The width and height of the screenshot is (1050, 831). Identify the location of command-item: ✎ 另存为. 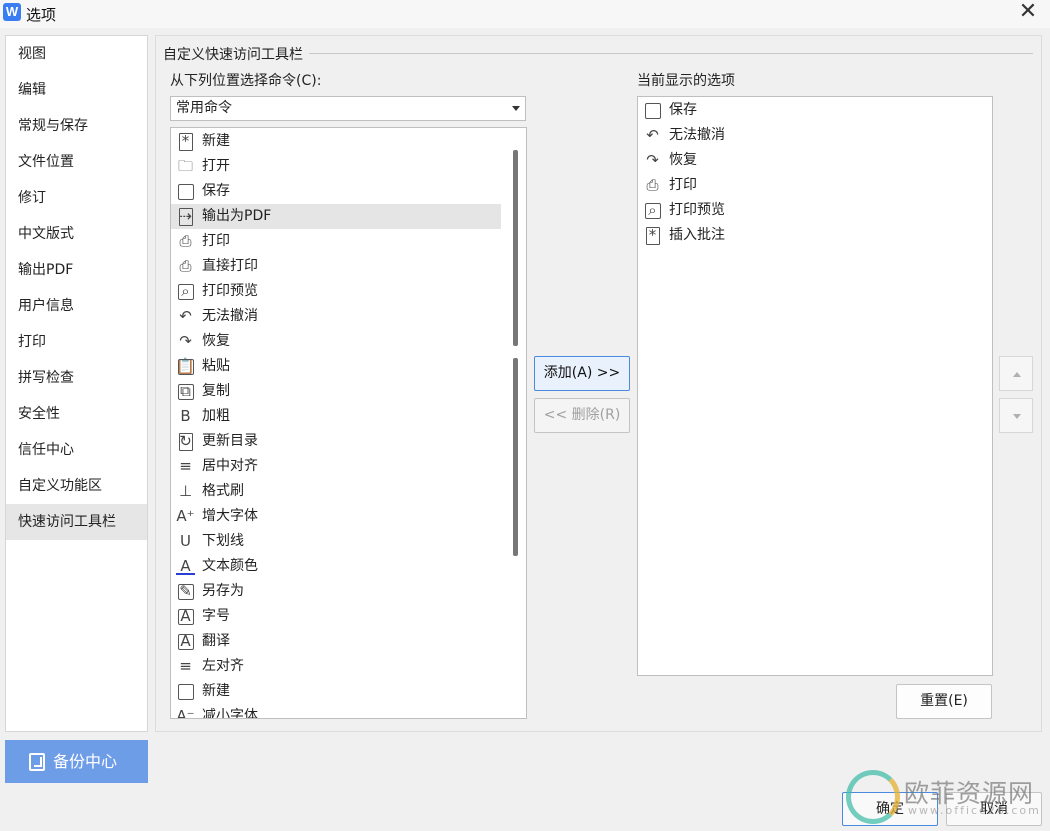
(336, 591).